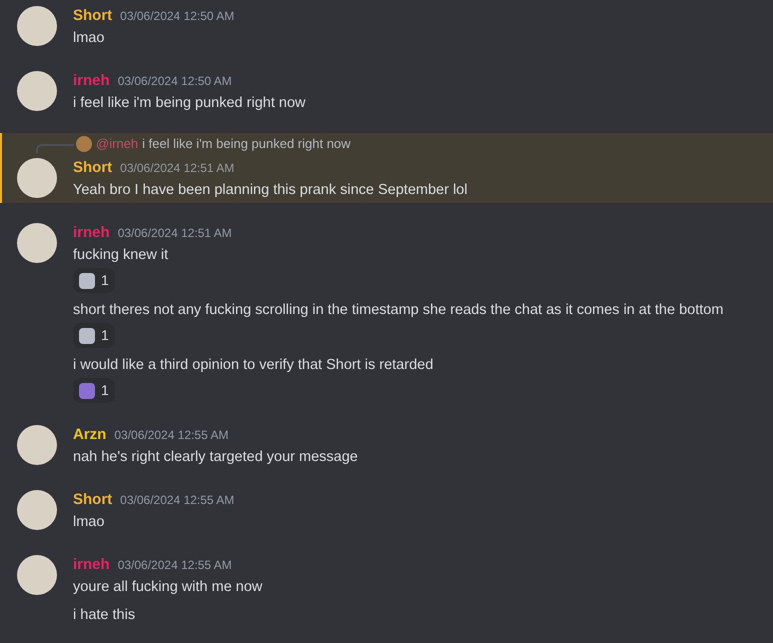  What do you see at coordinates (270, 190) in the screenshot?
I see `message-text: Yeah bro I have been planning this prank since September lol` at bounding box center [270, 190].